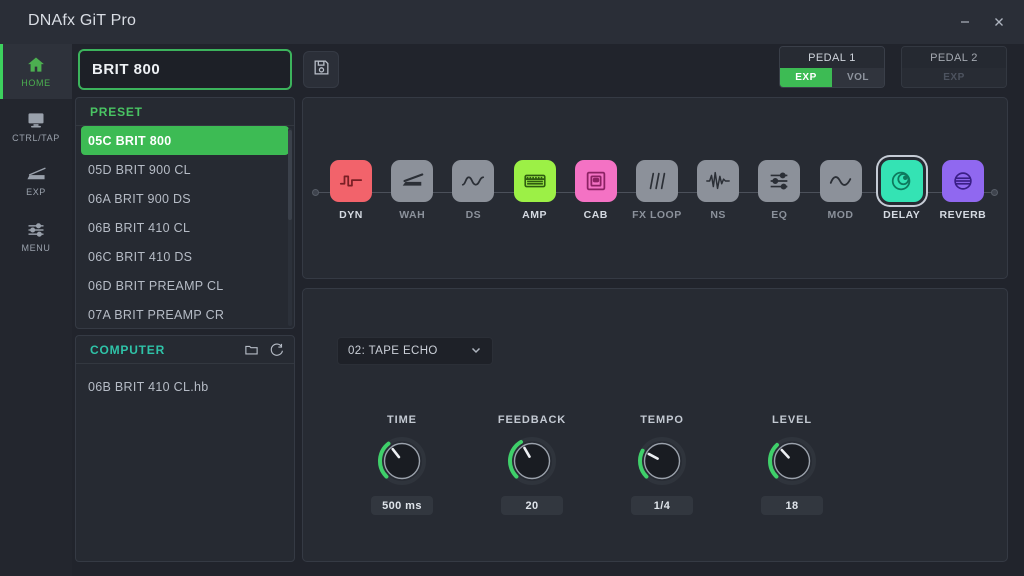 The image size is (1024, 576). Describe the element at coordinates (473, 181) in the screenshot. I see `distortion-wave-icon` at that location.